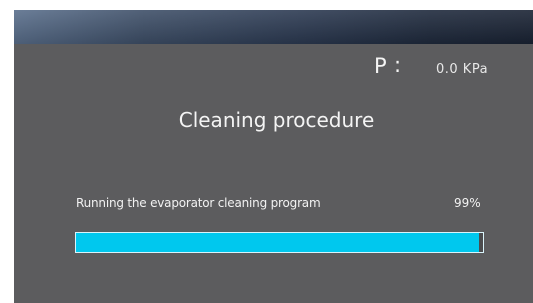  What do you see at coordinates (198, 203) in the screenshot?
I see `status-text: Running the evaporator cleaning program` at bounding box center [198, 203].